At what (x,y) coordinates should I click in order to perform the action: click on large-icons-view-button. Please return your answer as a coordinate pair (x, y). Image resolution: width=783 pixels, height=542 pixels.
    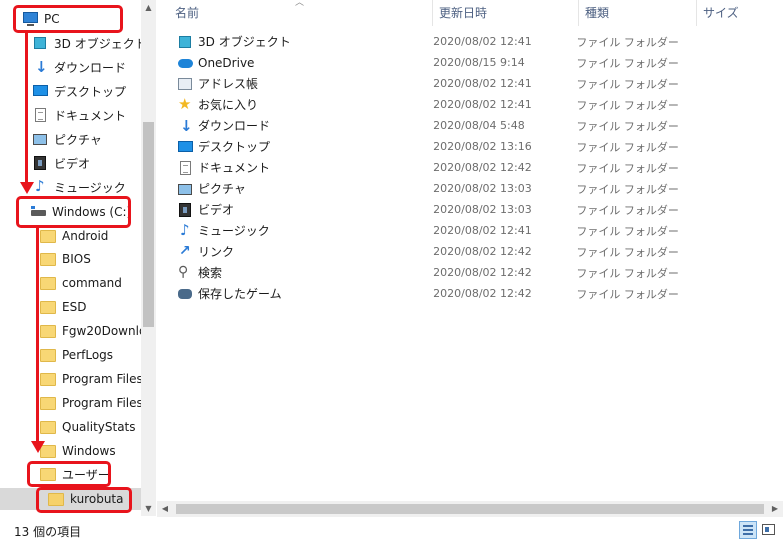
    Looking at the image, I should click on (769, 530).